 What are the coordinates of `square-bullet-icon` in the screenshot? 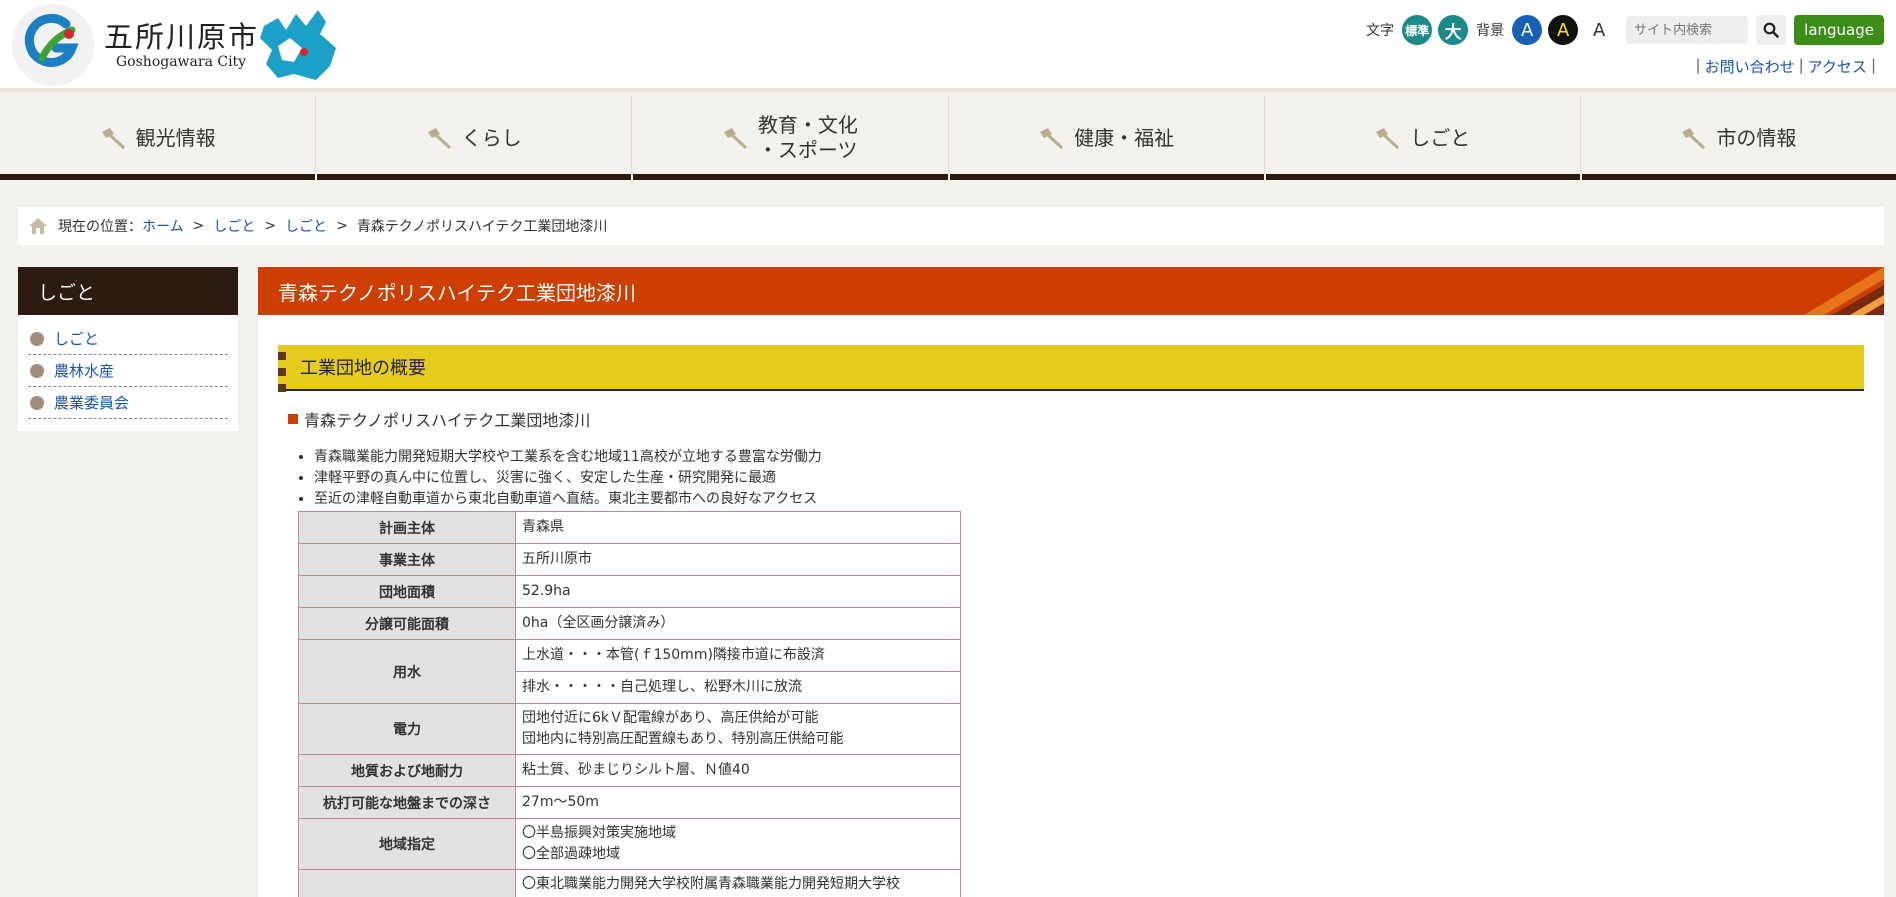 It's located at (293, 419).